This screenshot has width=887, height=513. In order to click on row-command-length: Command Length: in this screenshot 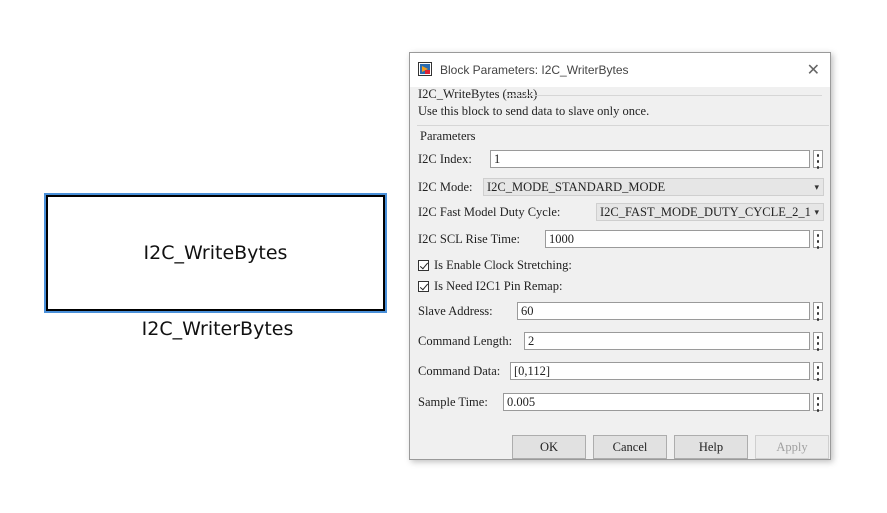, I will do `click(465, 341)`.